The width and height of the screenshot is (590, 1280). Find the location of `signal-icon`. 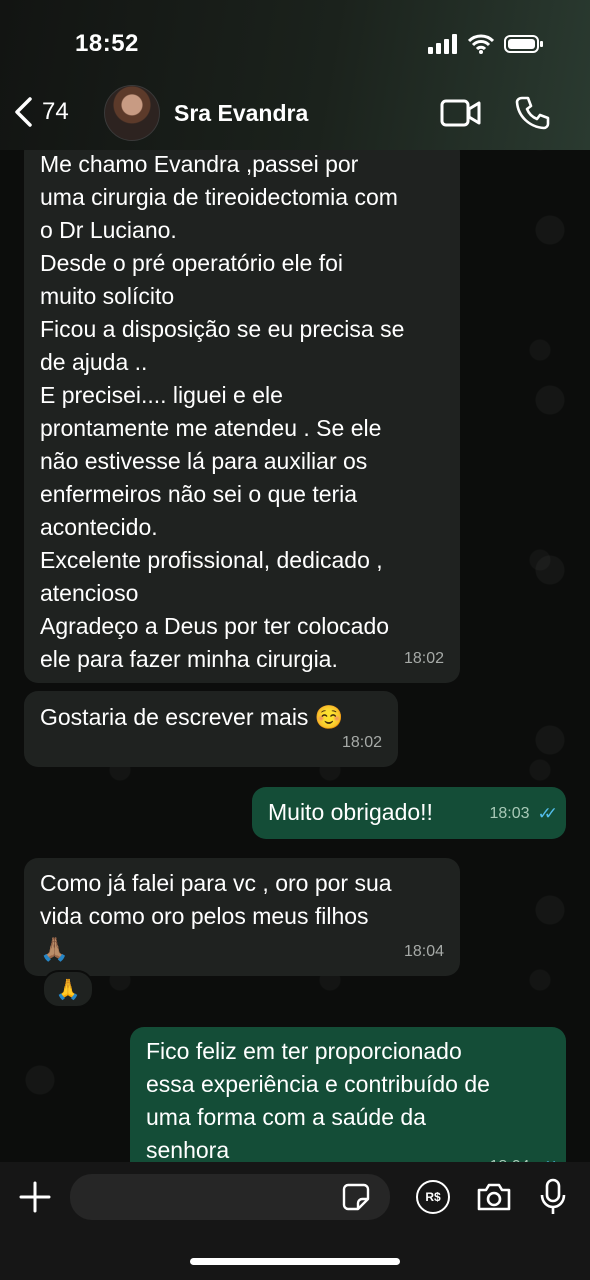

signal-icon is located at coordinates (442, 44).